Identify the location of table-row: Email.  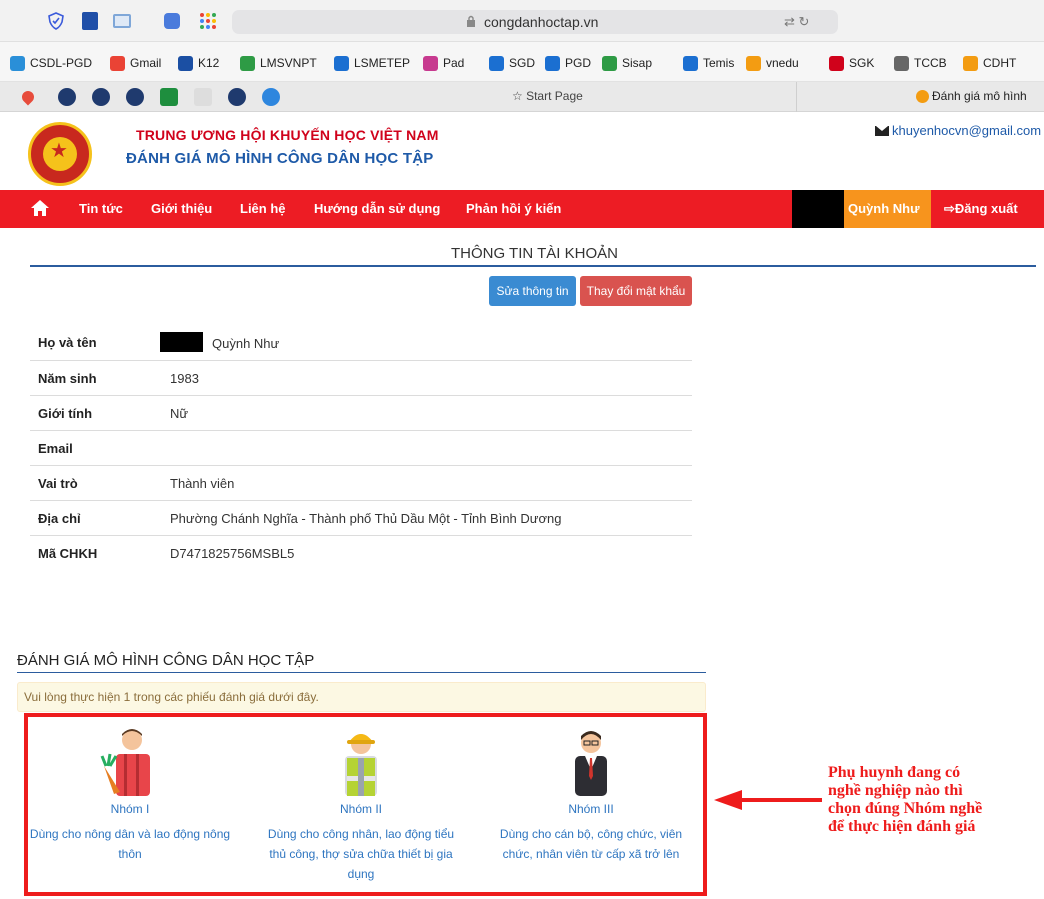
(361, 447).